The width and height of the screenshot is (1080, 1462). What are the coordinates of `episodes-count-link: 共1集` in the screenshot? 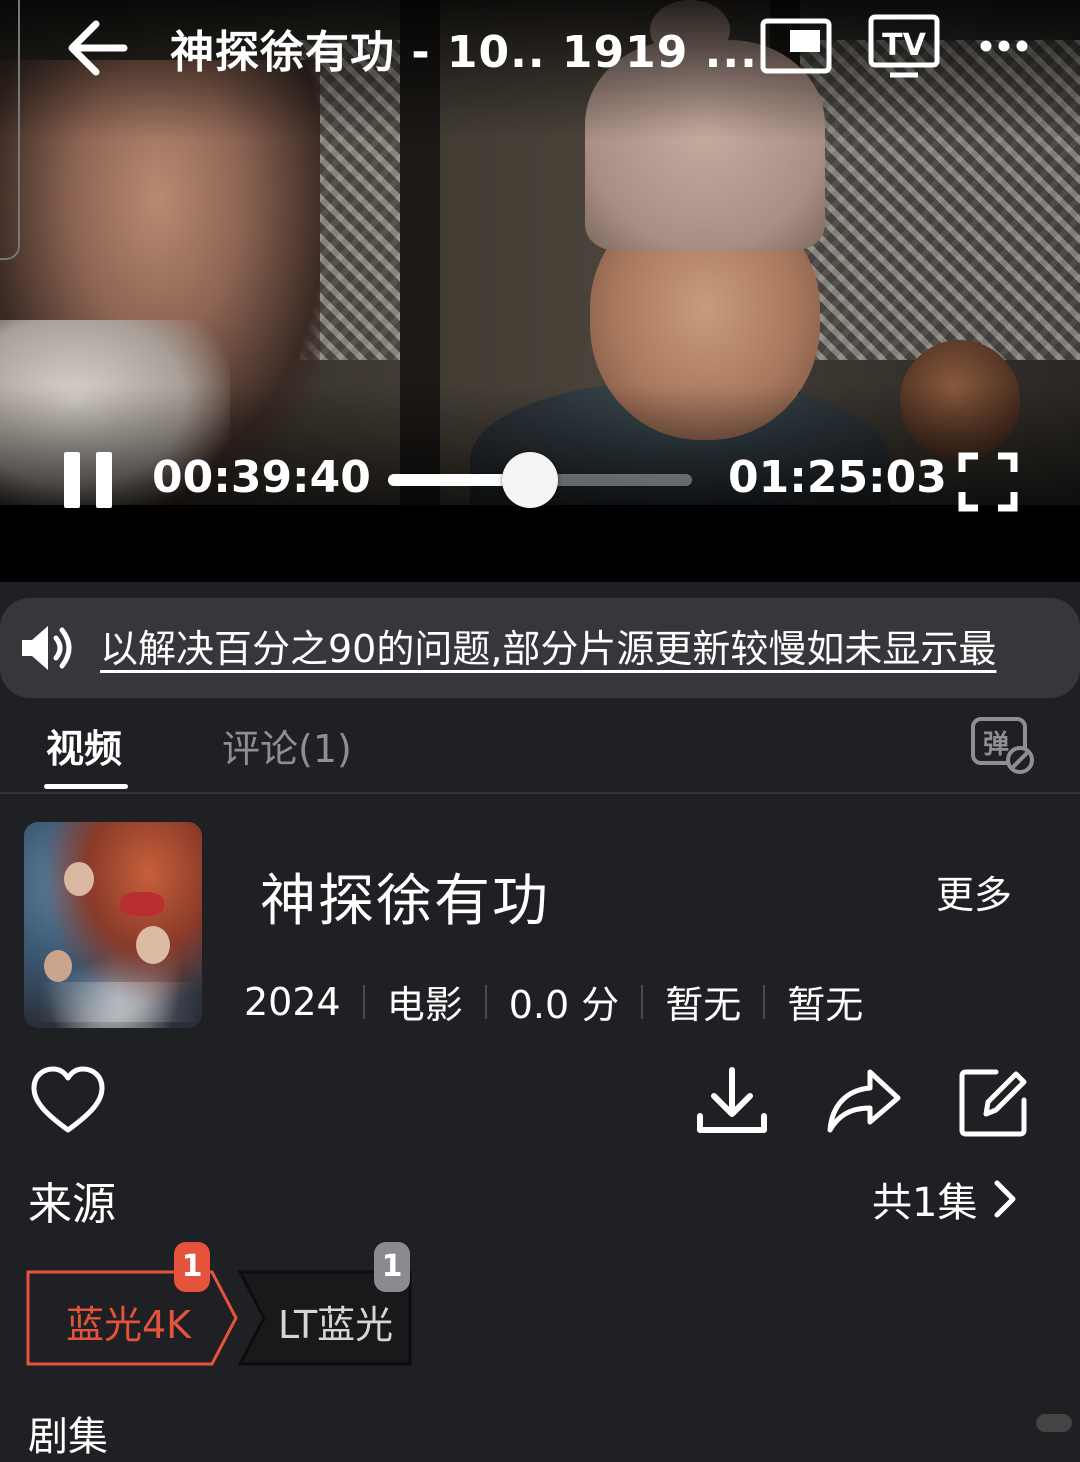 It's located at (944, 1199).